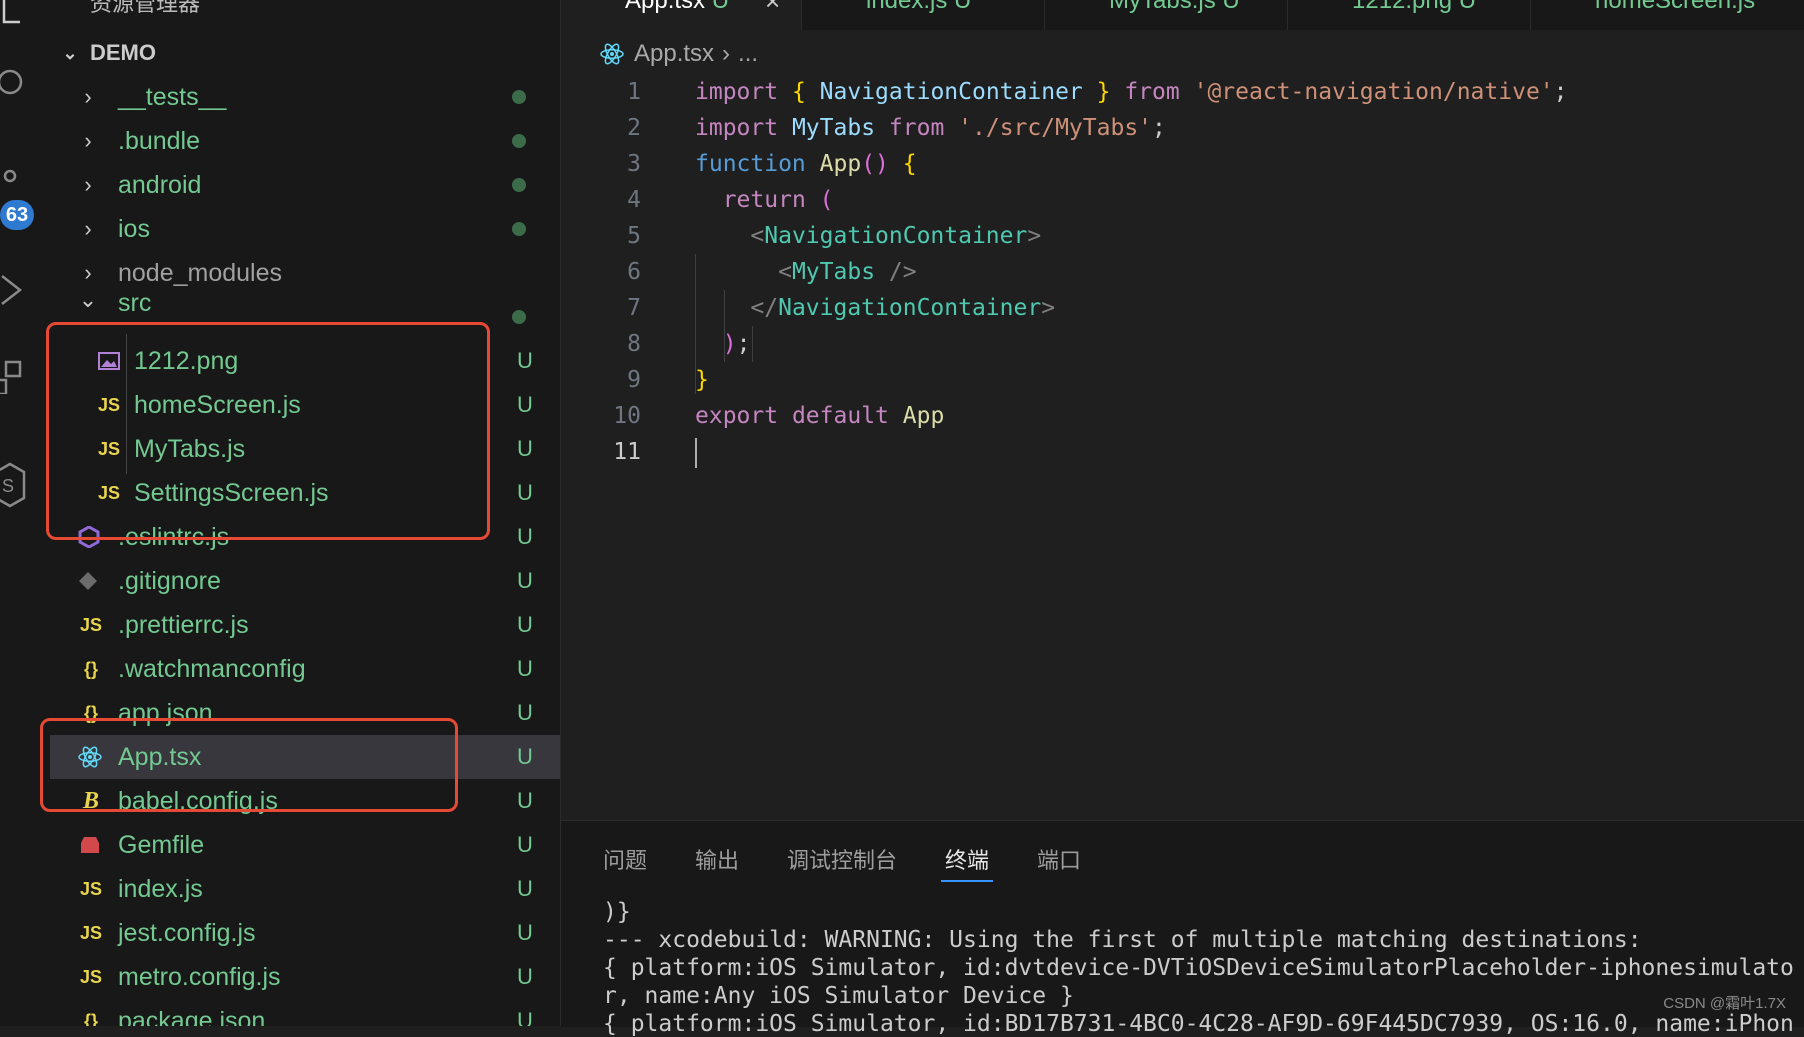  What do you see at coordinates (967, 881) in the screenshot?
I see `active-tab-indicator` at bounding box center [967, 881].